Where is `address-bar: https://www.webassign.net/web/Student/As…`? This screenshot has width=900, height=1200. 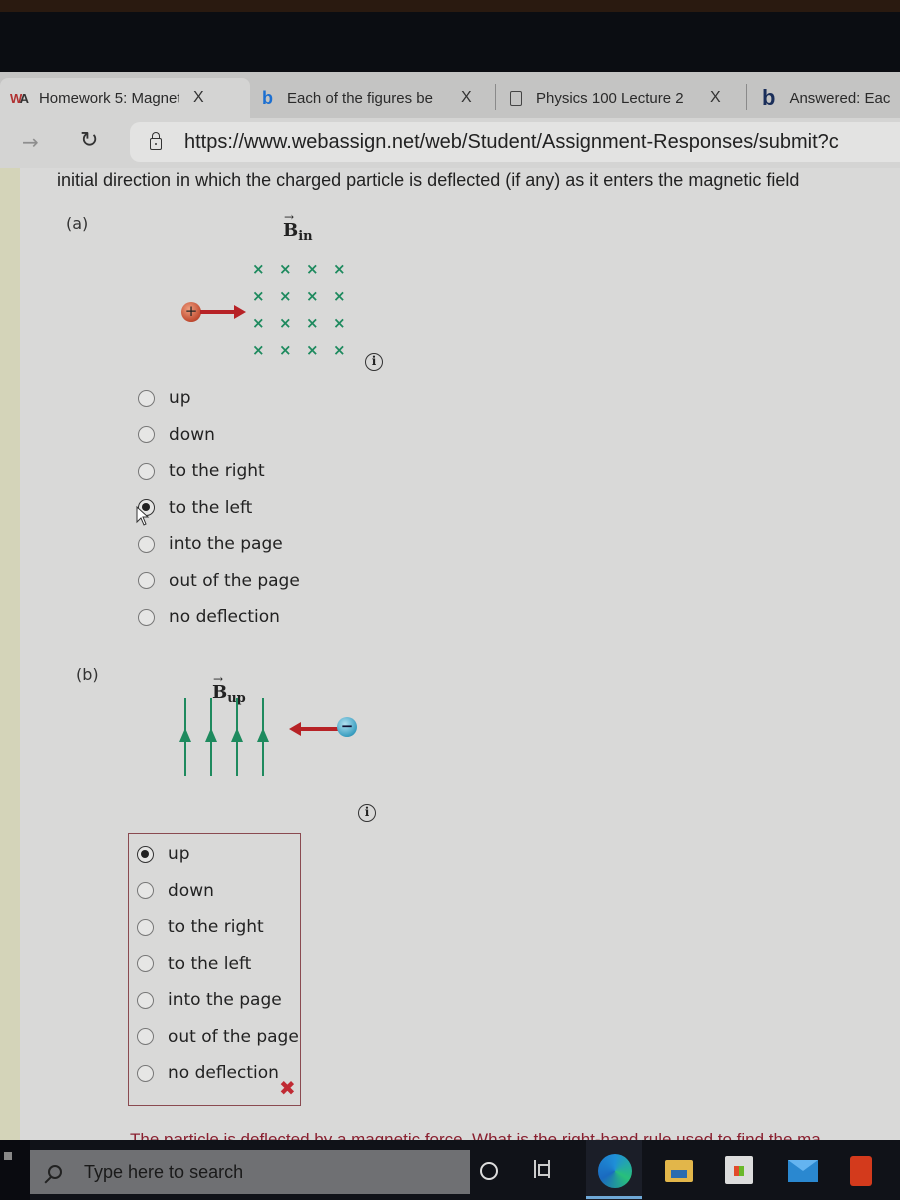 address-bar: https://www.webassign.net/web/Student/As… is located at coordinates (515, 142).